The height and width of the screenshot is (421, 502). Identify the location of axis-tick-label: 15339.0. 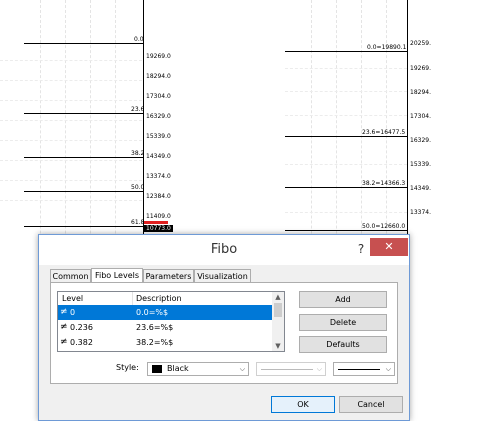
(158, 136).